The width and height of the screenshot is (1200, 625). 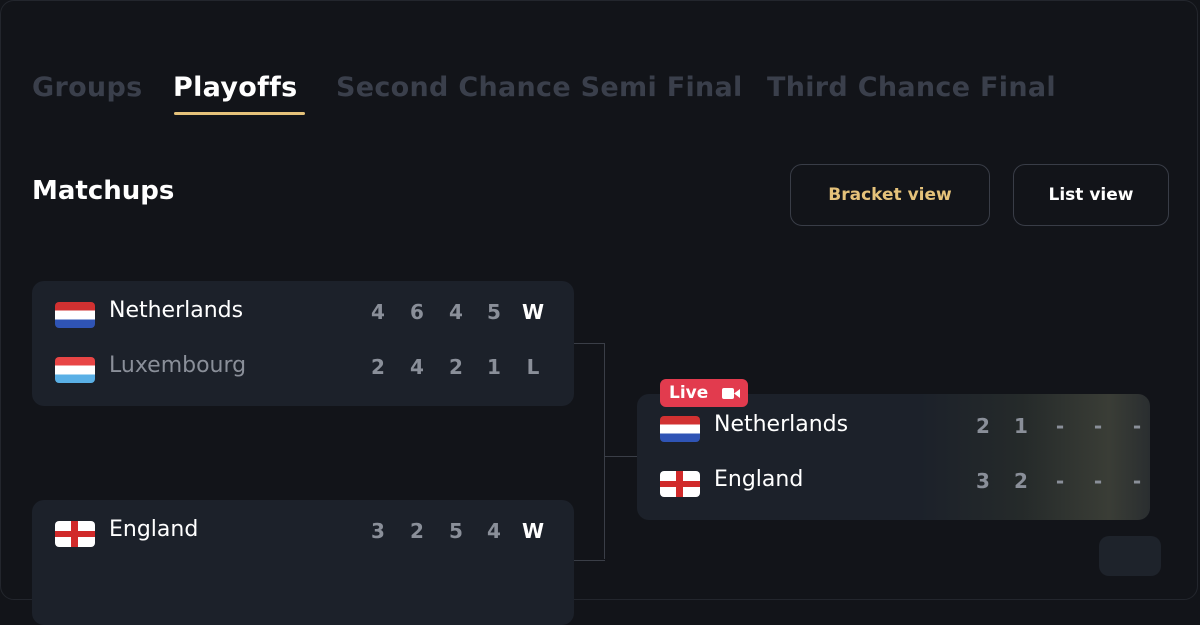 What do you see at coordinates (539, 87) in the screenshot?
I see `tab-second-chance-semi-final: Second Chance Semi Final` at bounding box center [539, 87].